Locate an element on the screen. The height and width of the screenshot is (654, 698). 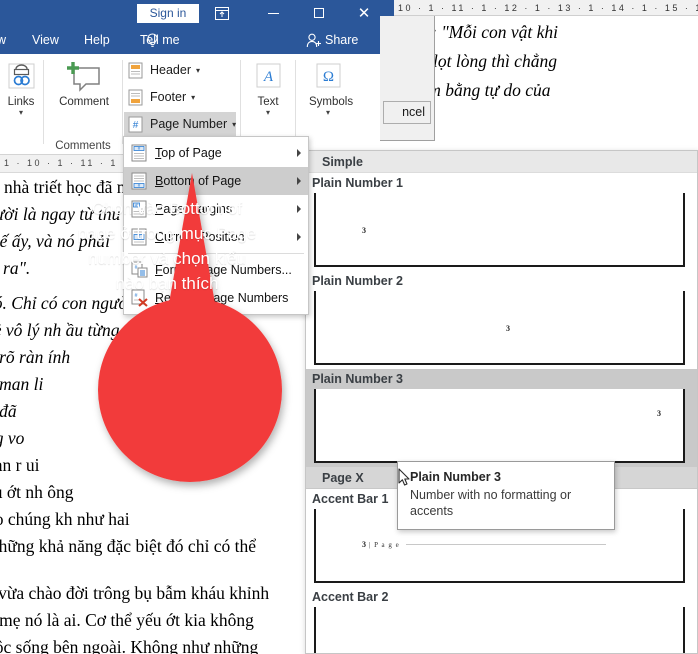
word-application-window: Sign in ✕ ew View Help is located at coordinates (197, 77).